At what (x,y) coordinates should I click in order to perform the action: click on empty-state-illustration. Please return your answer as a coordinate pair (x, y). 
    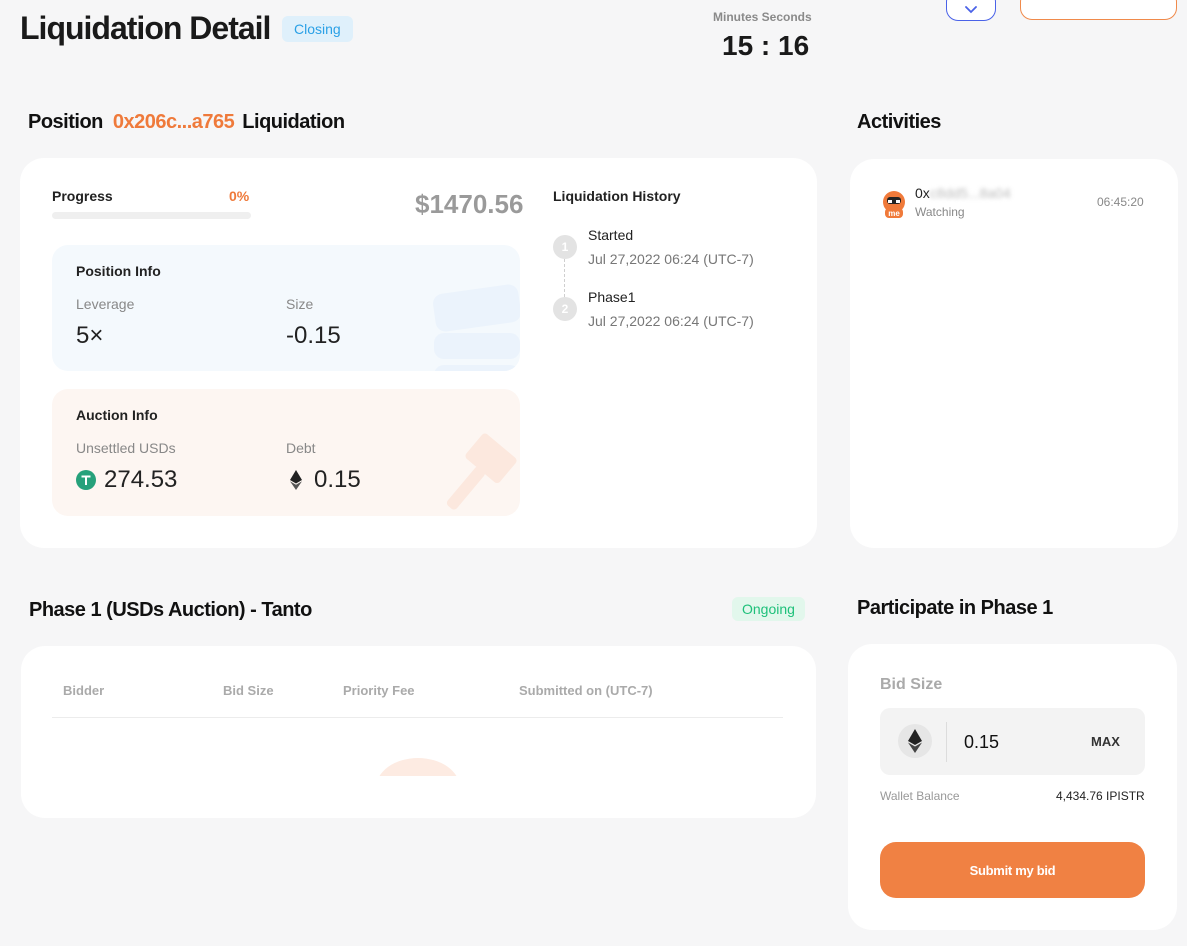
    Looking at the image, I should click on (418, 767).